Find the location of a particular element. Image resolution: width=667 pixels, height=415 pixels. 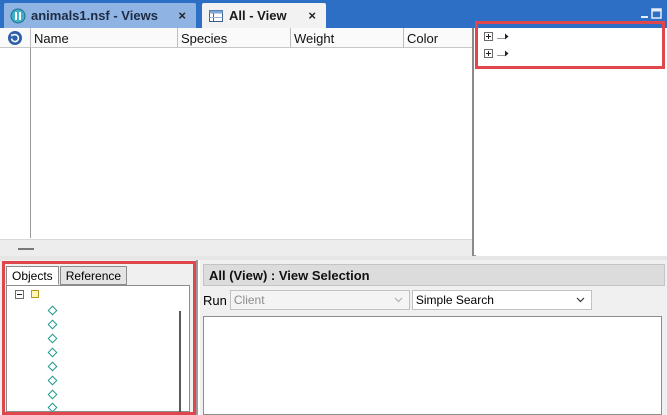

run-row: Run Client Simple Search is located at coordinates (397, 300).